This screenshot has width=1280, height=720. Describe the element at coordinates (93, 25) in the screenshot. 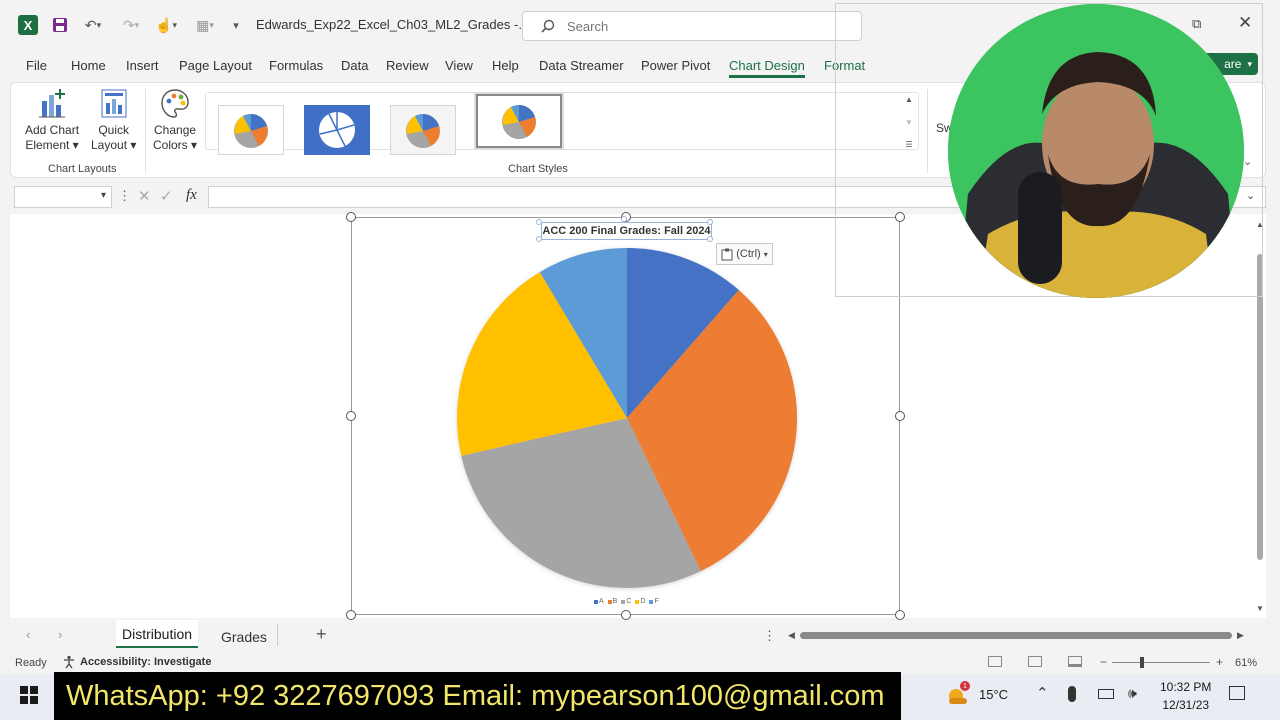

I see `undo-icon: ↶ ▾` at that location.